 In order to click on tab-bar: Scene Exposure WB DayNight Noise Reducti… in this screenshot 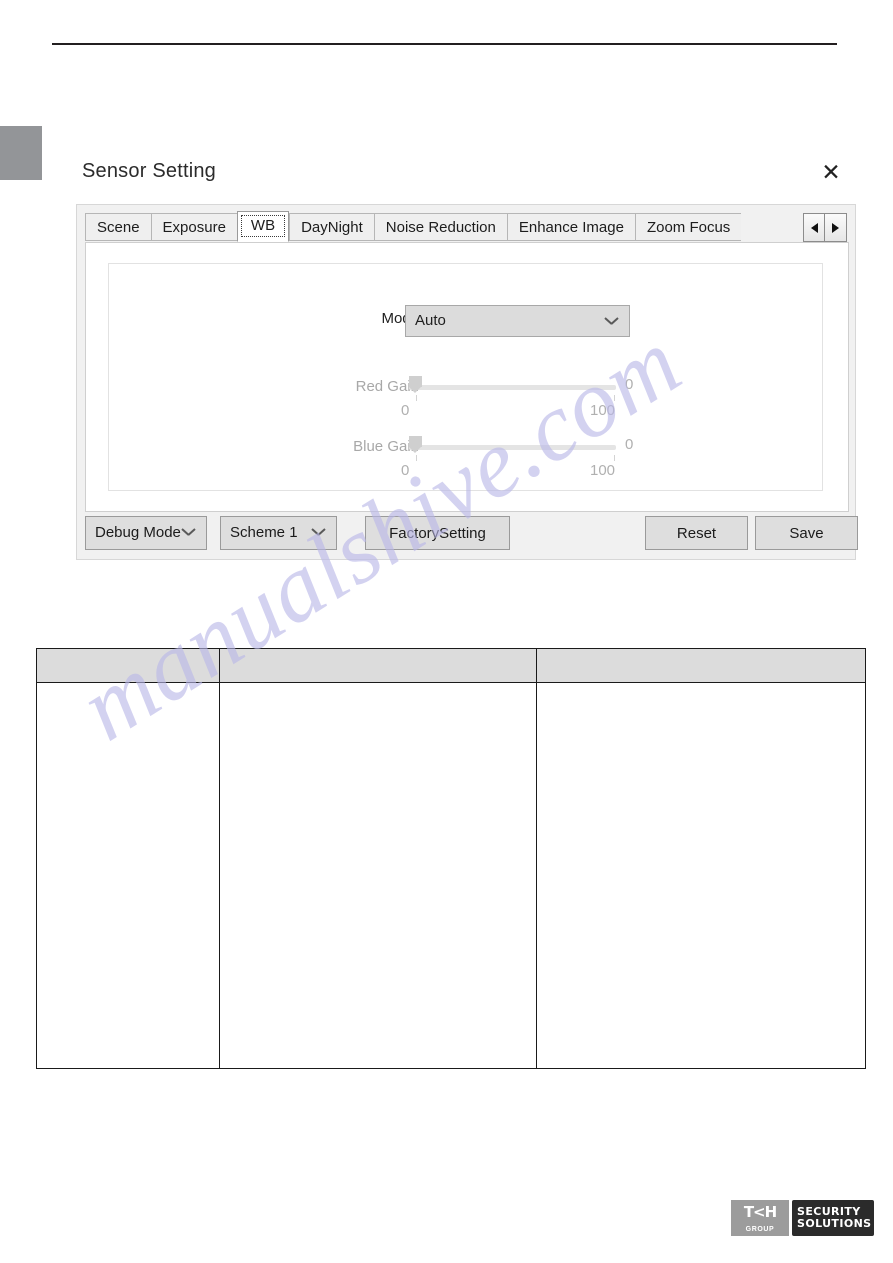, I will do `click(466, 227)`.